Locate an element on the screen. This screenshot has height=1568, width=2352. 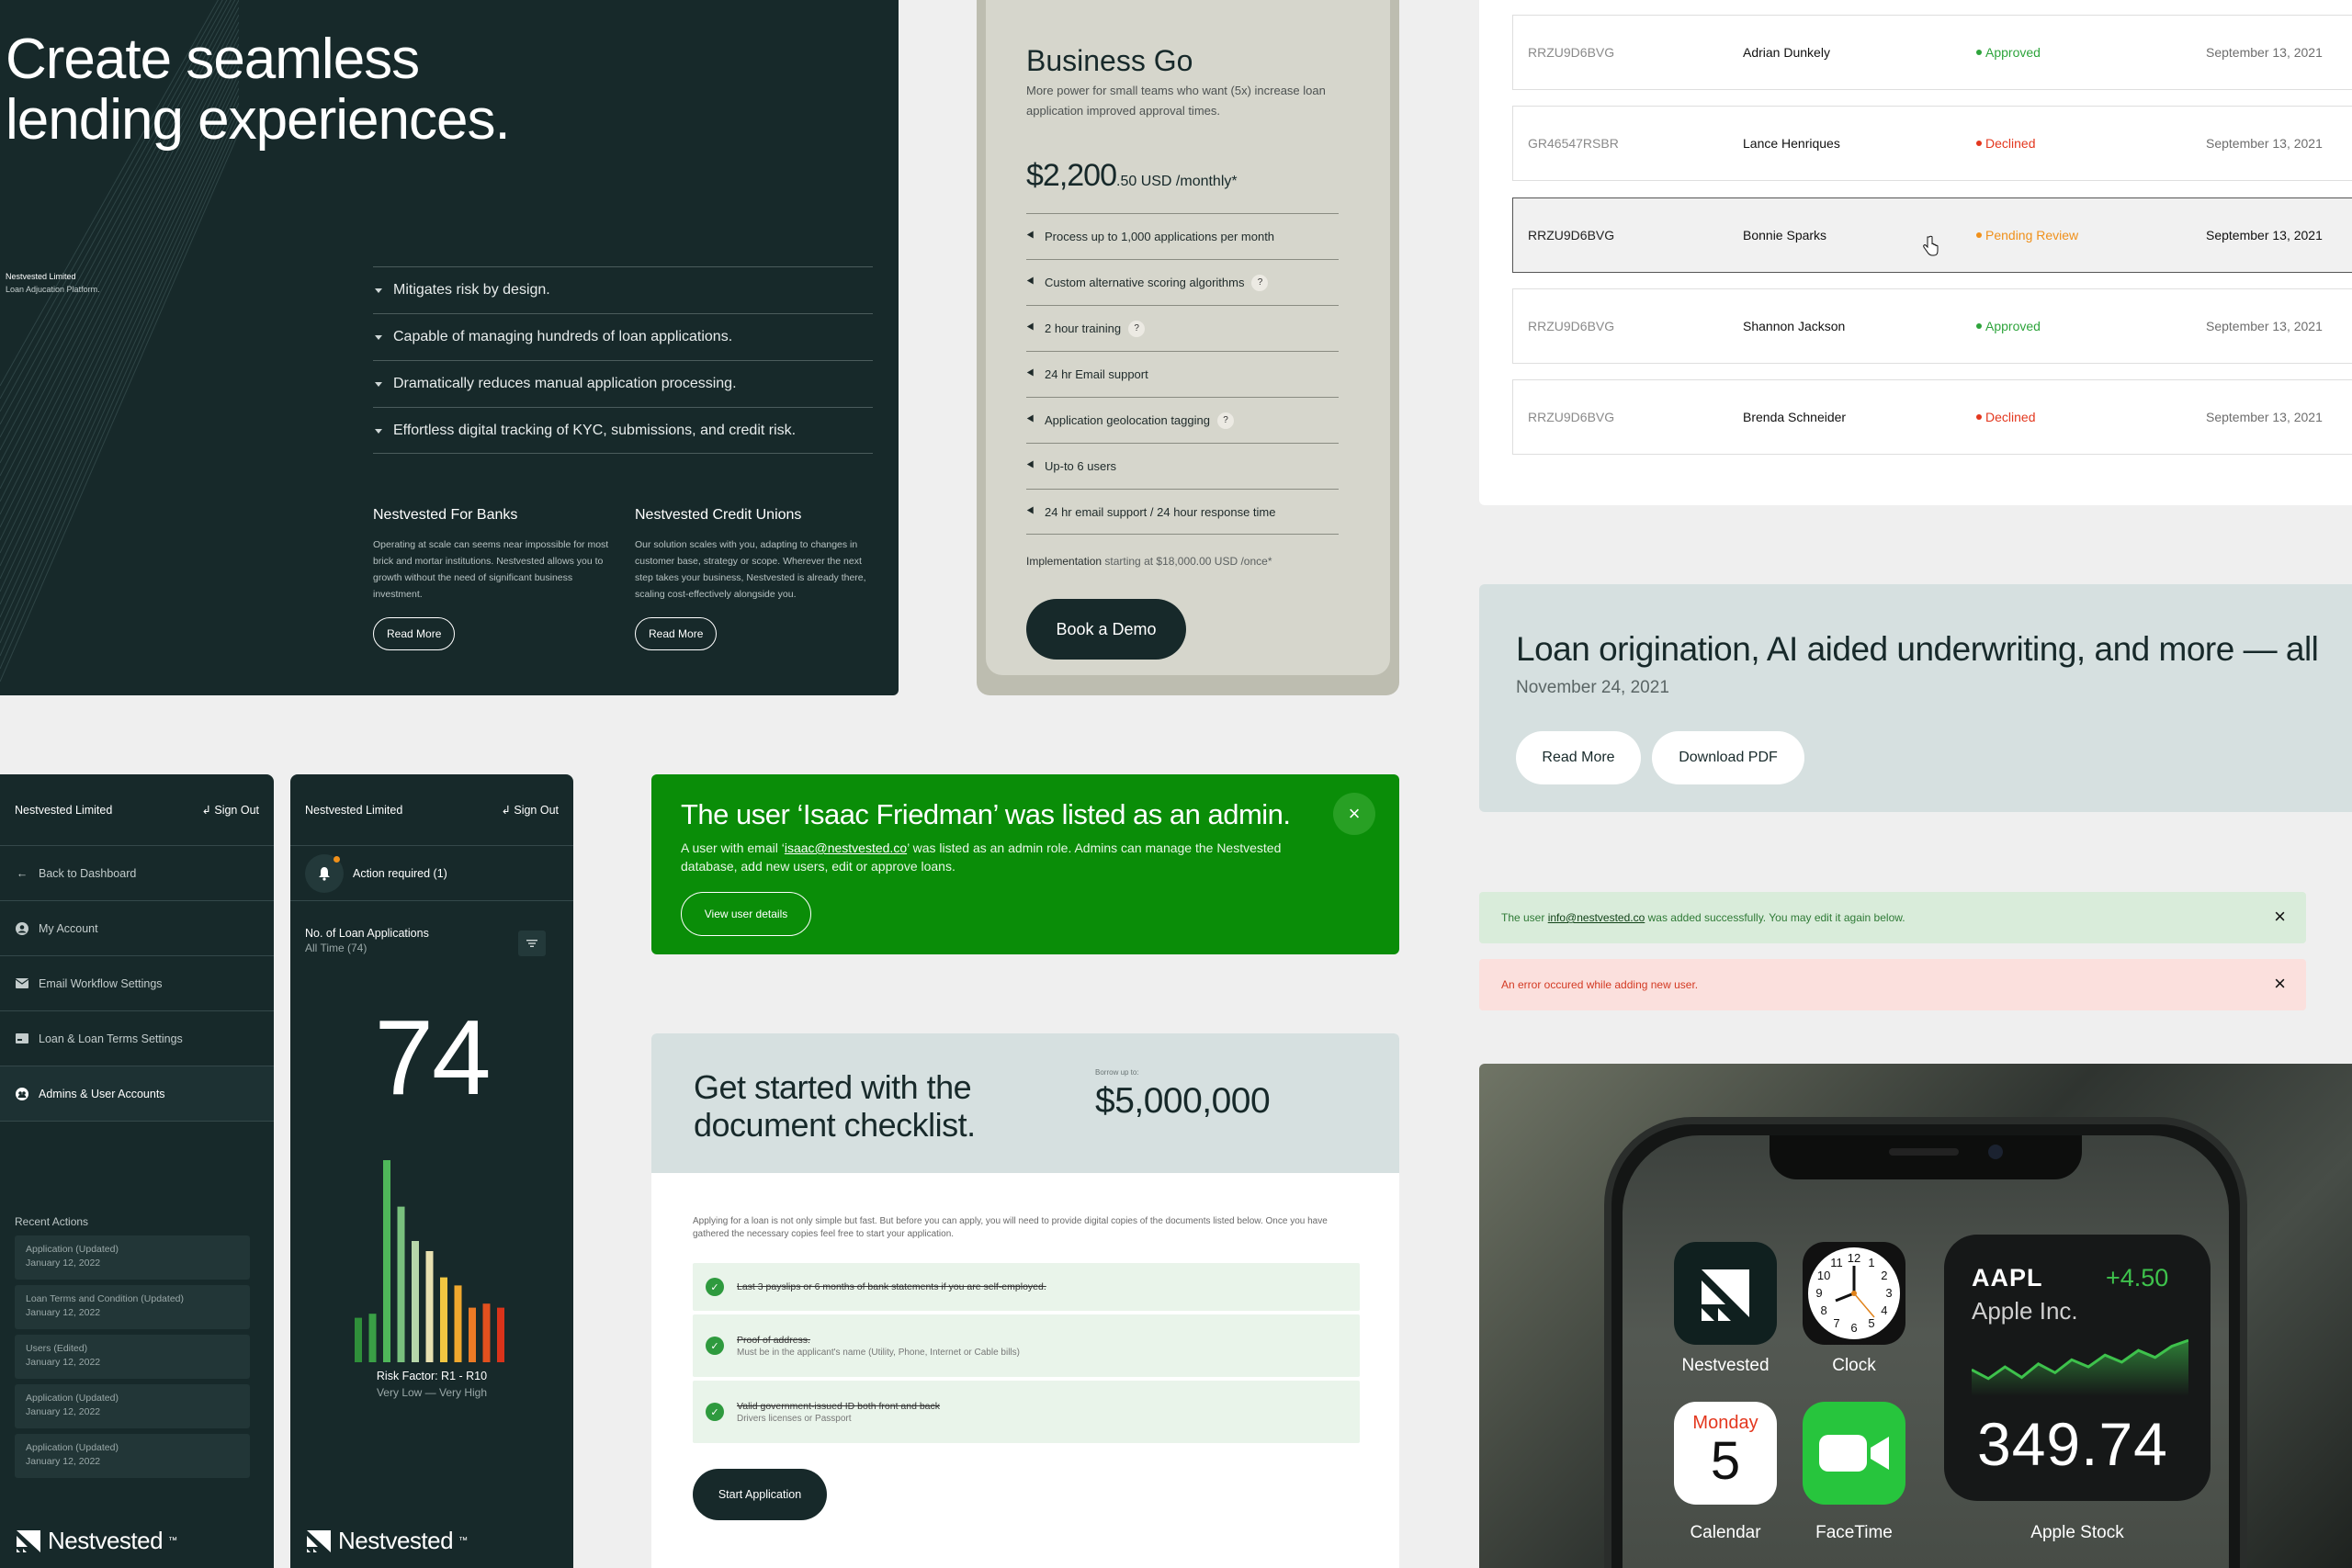
plan-feature-item: 2 hour training? is located at coordinates (1183, 328).